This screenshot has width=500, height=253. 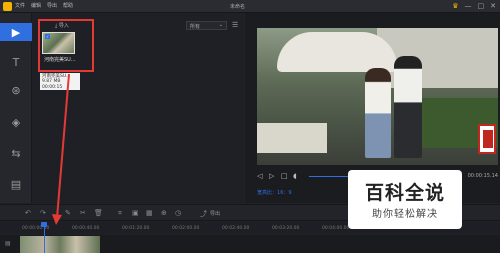 What do you see at coordinates (259, 176) in the screenshot?
I see `rewind-icon: ◁` at bounding box center [259, 176].